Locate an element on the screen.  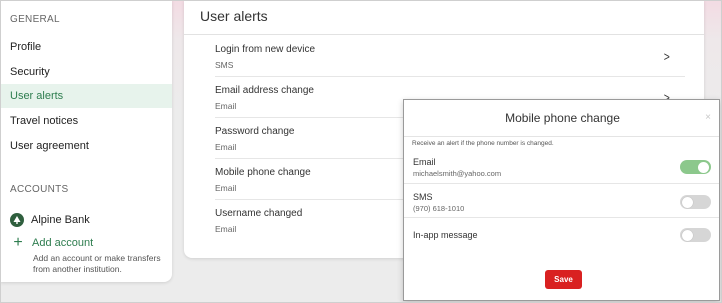
alert-row-login-new-device: Login from new device SMS > is located at coordinates (450, 56).